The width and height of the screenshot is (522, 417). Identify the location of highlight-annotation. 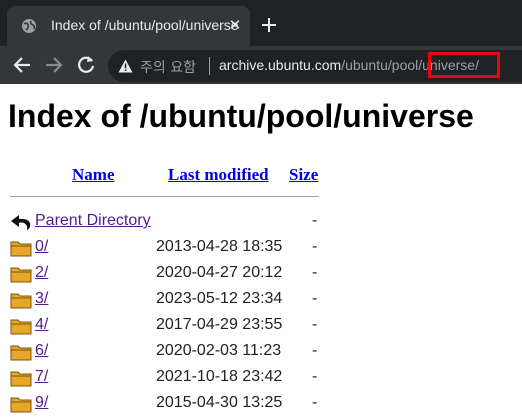
(464, 65).